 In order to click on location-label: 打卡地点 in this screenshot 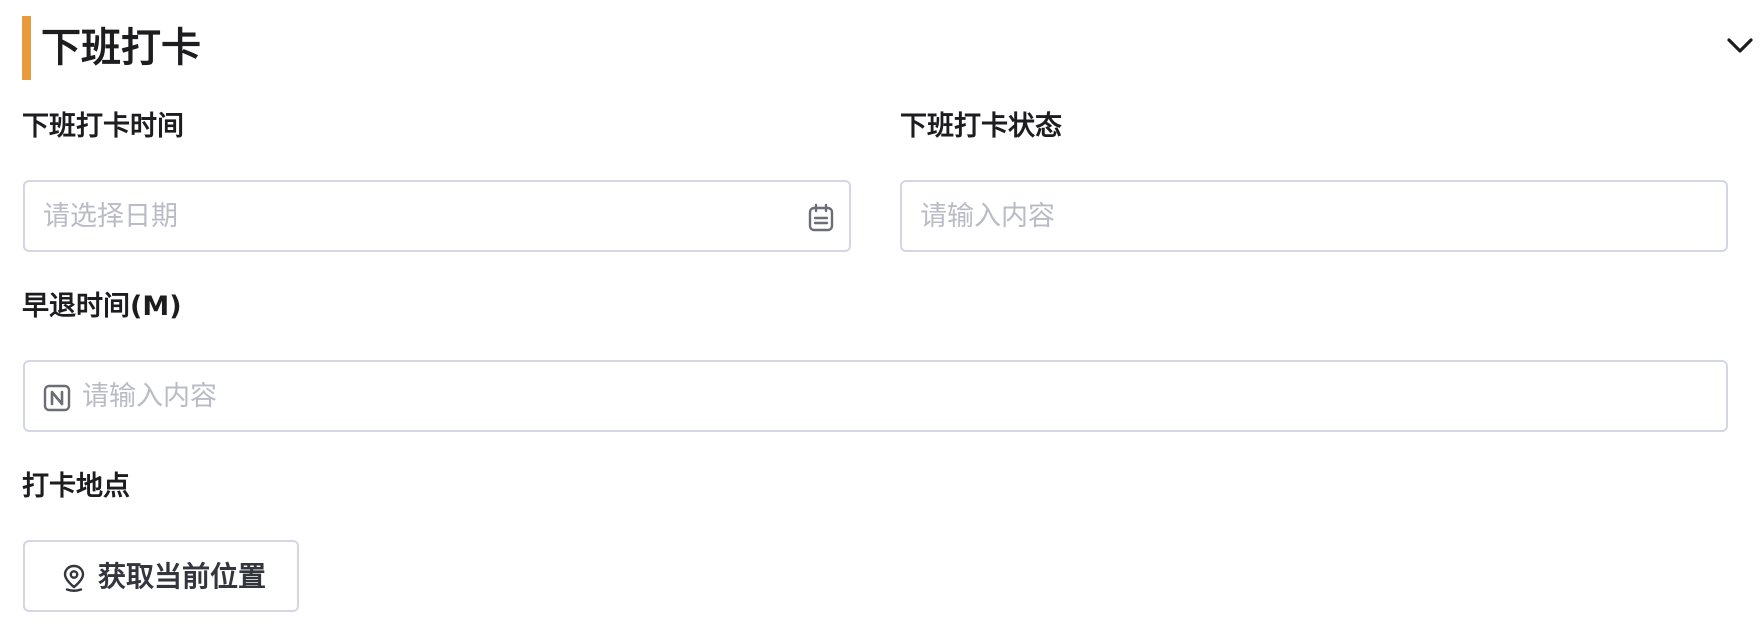, I will do `click(76, 486)`.